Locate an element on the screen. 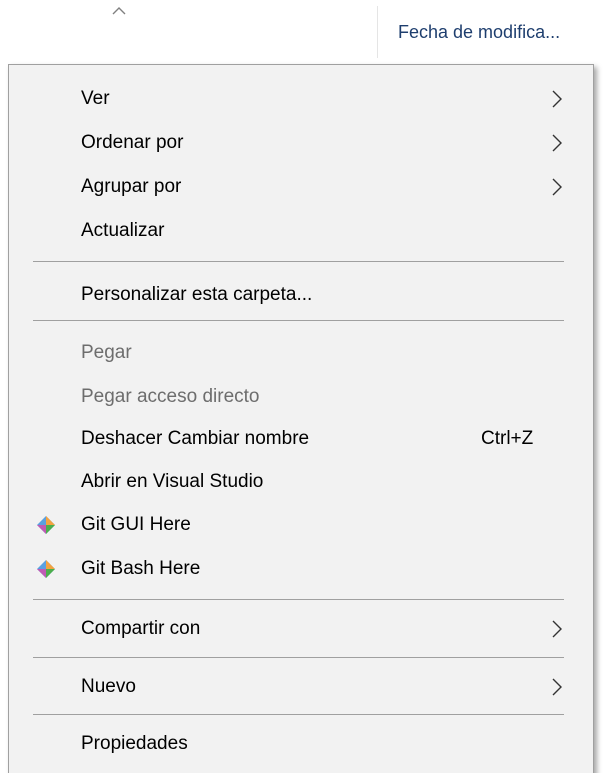  menu-item-label: Deshacer Cambiar nombre is located at coordinates (195, 438).